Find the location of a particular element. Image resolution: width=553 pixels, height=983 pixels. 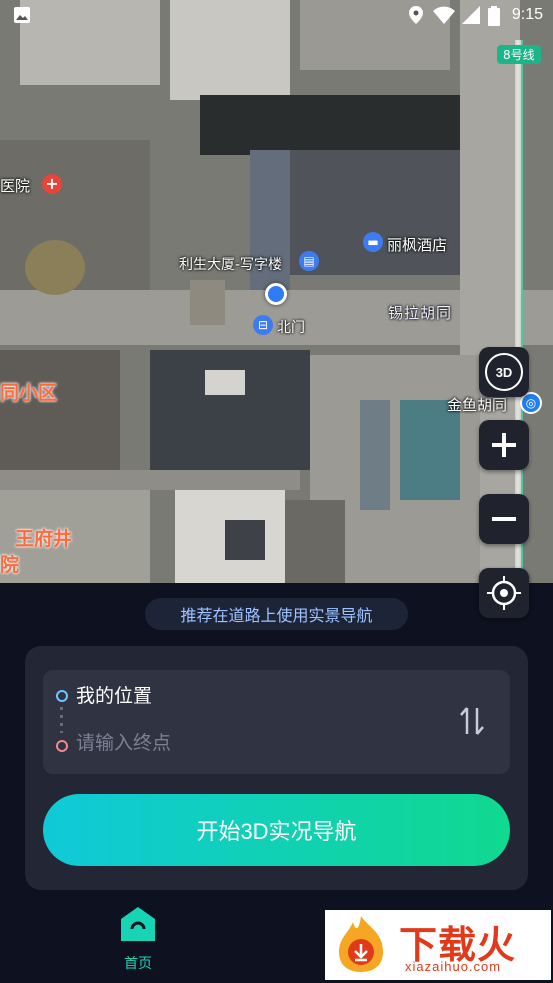

tab-home-label: 首页 is located at coordinates (138, 964).